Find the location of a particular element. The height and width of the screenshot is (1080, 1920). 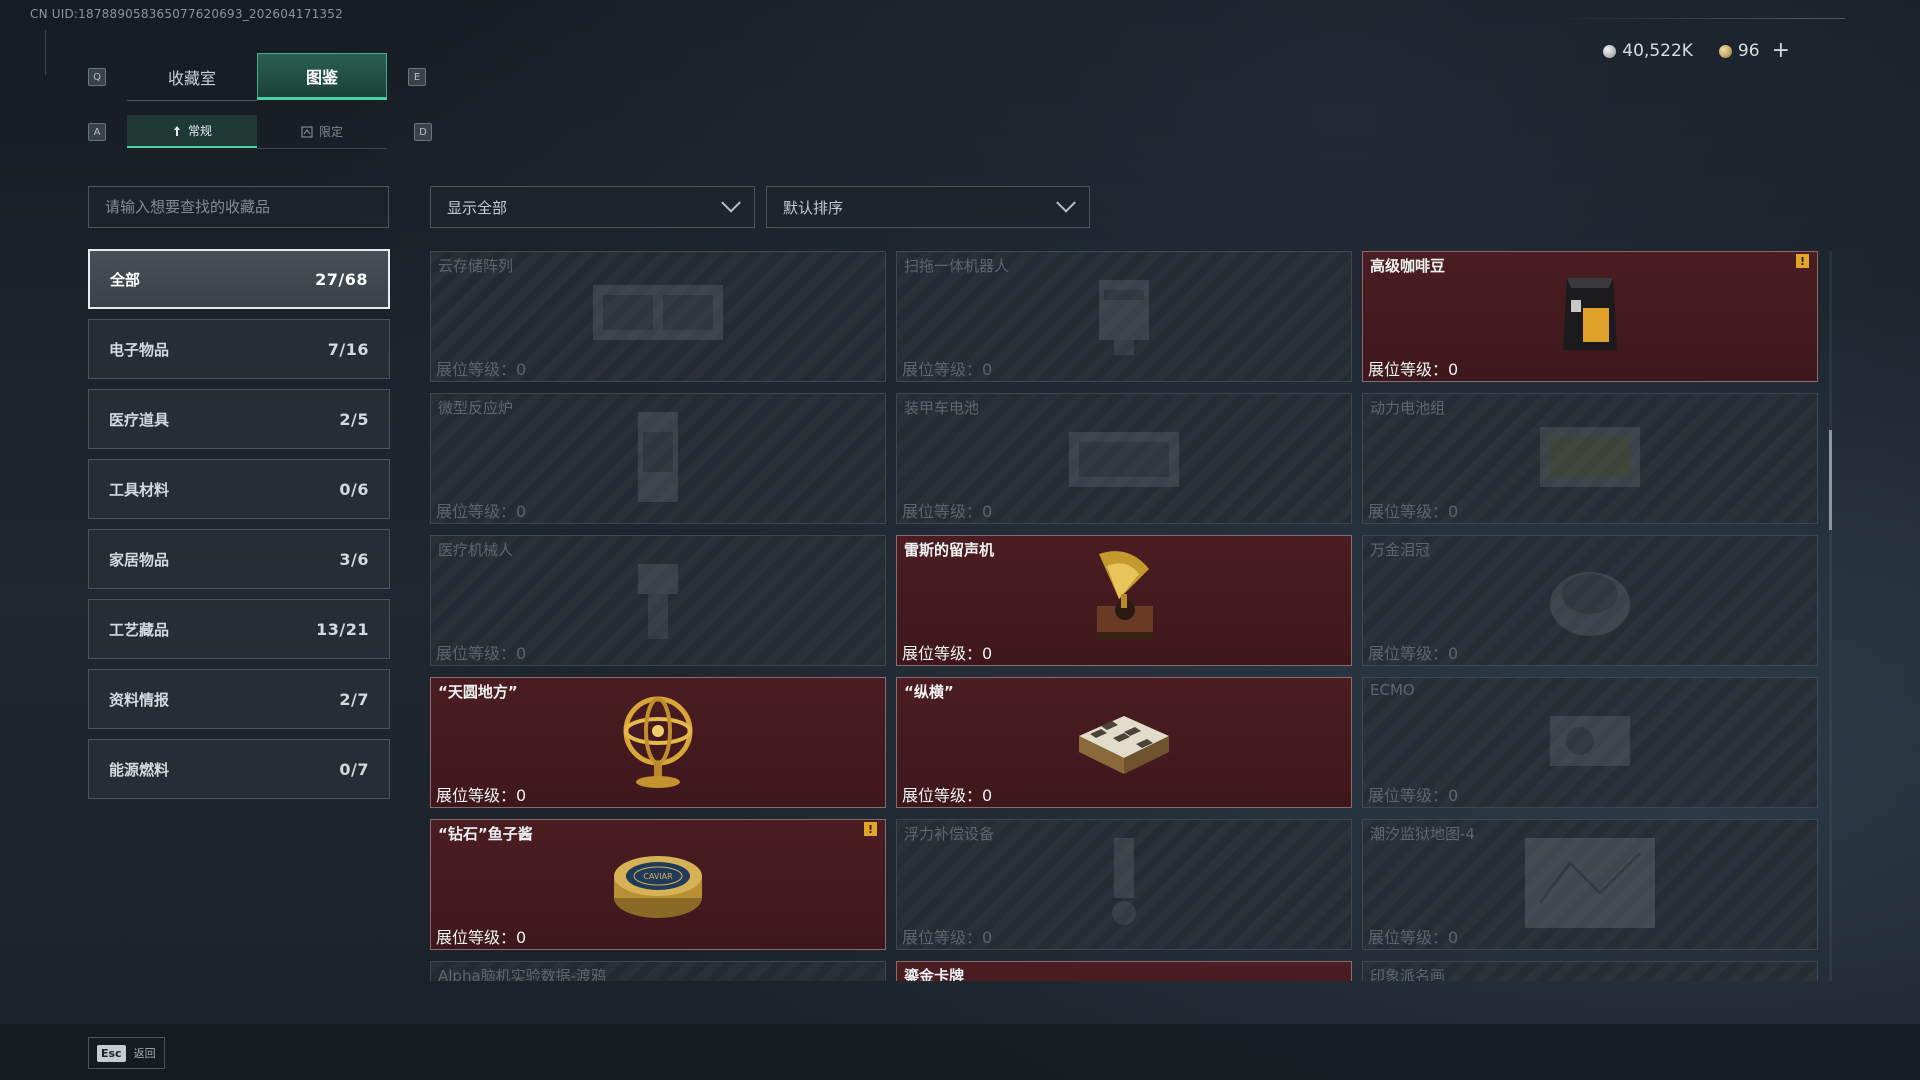

gold-amount: 96 is located at coordinates (1748, 51).